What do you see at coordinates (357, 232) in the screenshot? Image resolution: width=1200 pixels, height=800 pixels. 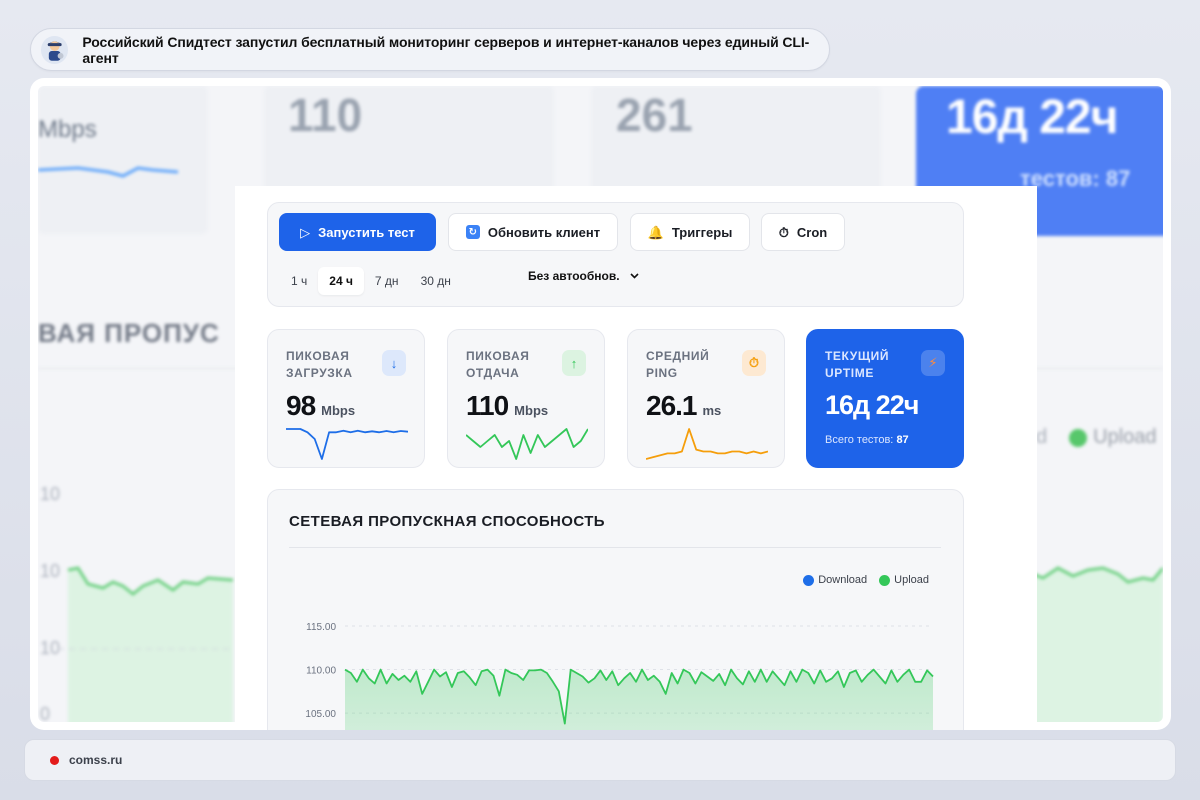 I see `run-test-button: ▷ Запустить тест` at bounding box center [357, 232].